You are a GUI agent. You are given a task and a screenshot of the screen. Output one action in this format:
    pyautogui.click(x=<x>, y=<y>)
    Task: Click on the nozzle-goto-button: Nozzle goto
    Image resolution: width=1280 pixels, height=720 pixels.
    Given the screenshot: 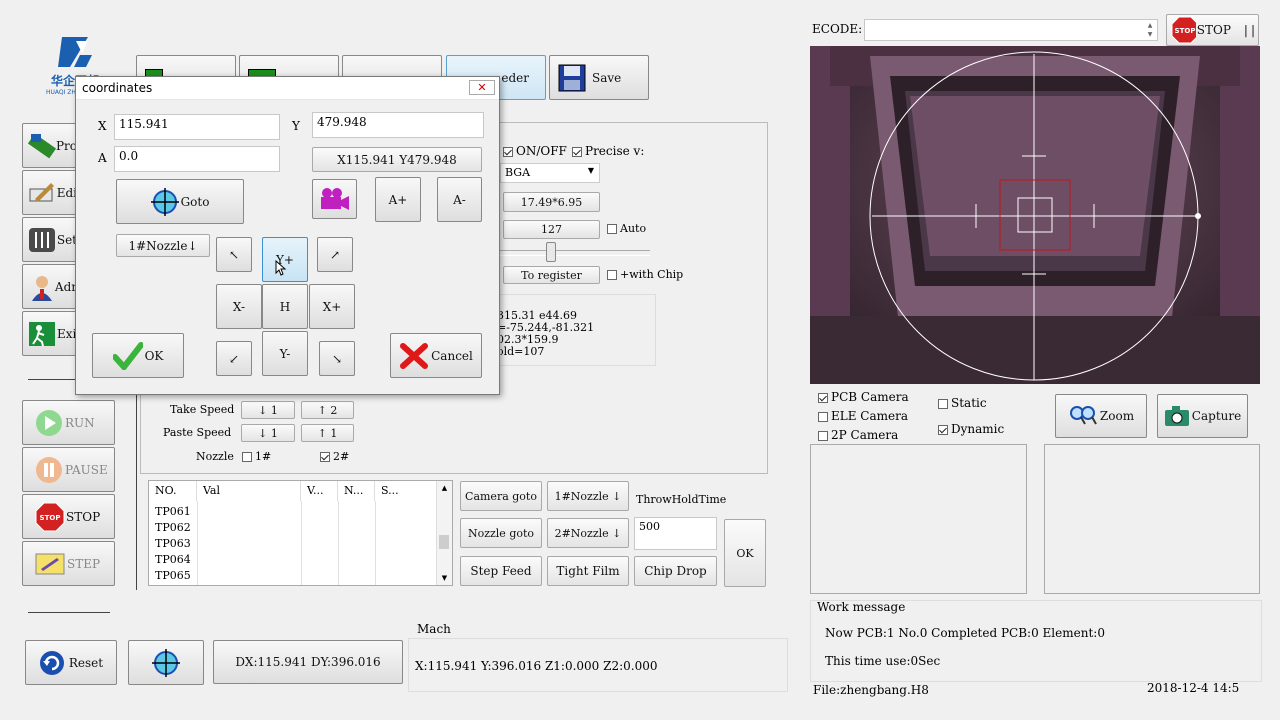 What is the action you would take?
    pyautogui.click(x=501, y=533)
    